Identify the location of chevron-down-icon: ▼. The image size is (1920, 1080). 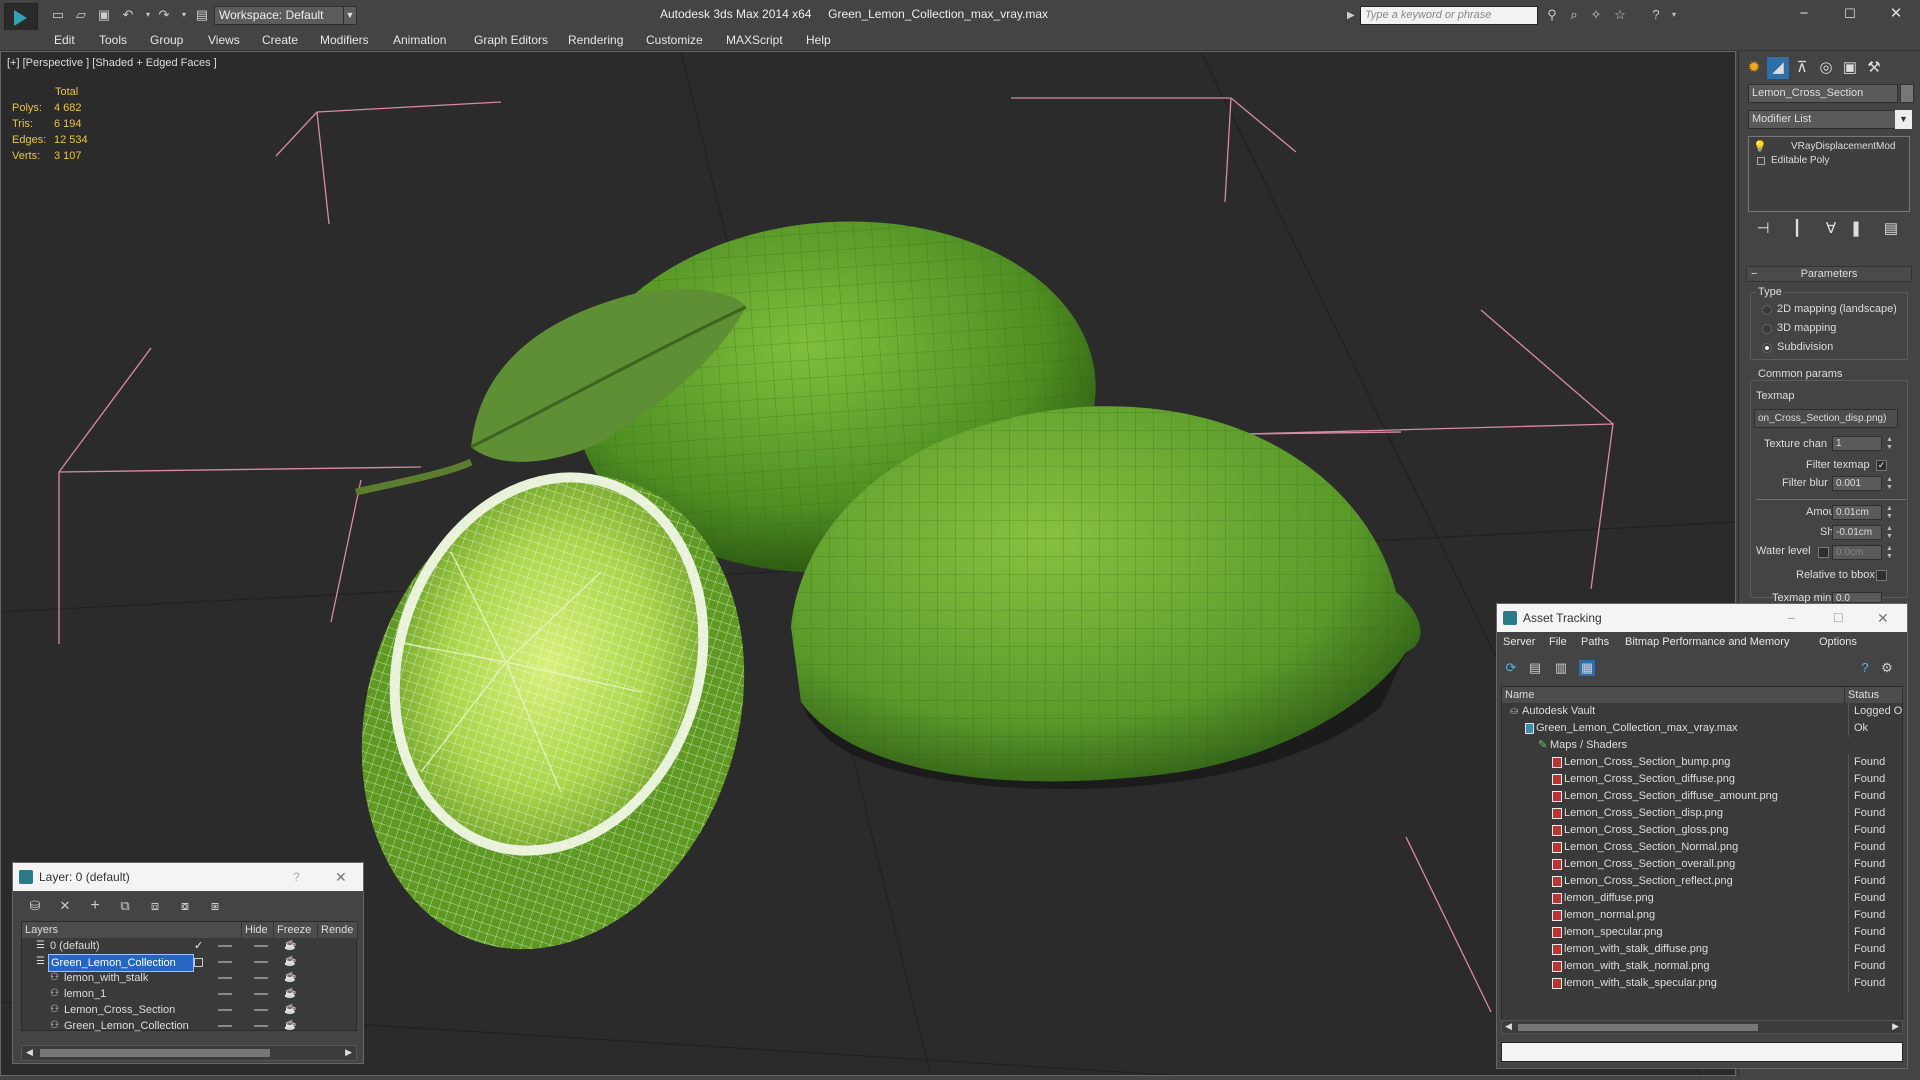
(1903, 119).